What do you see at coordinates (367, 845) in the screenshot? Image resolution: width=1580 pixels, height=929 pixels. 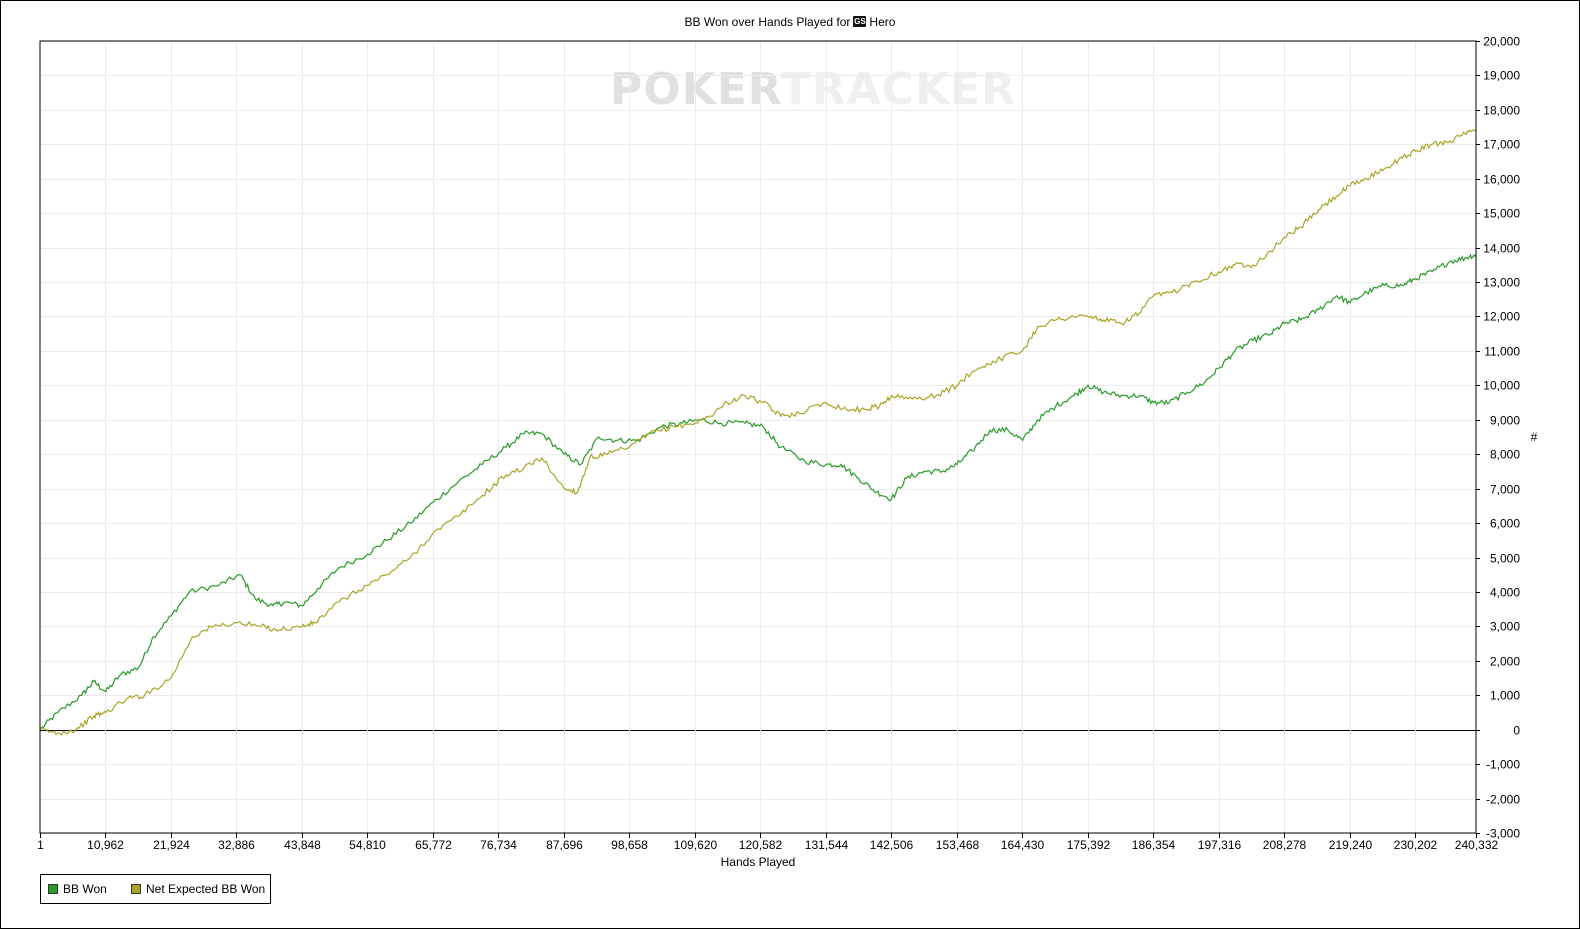 I see `x-tick-label: 54,810` at bounding box center [367, 845].